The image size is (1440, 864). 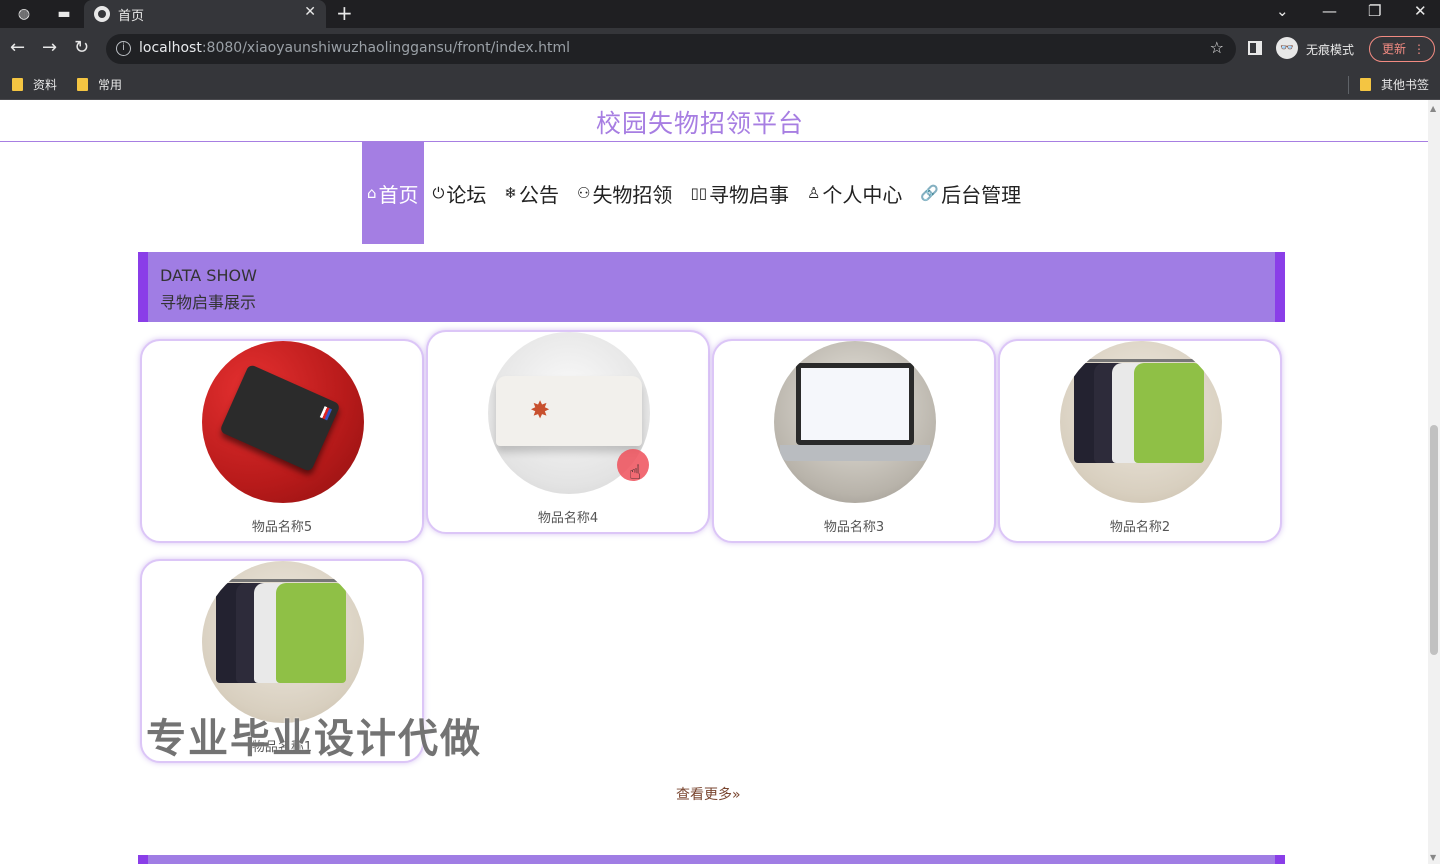 I want to click on item-card: 物品名称3, so click(x=854, y=441).